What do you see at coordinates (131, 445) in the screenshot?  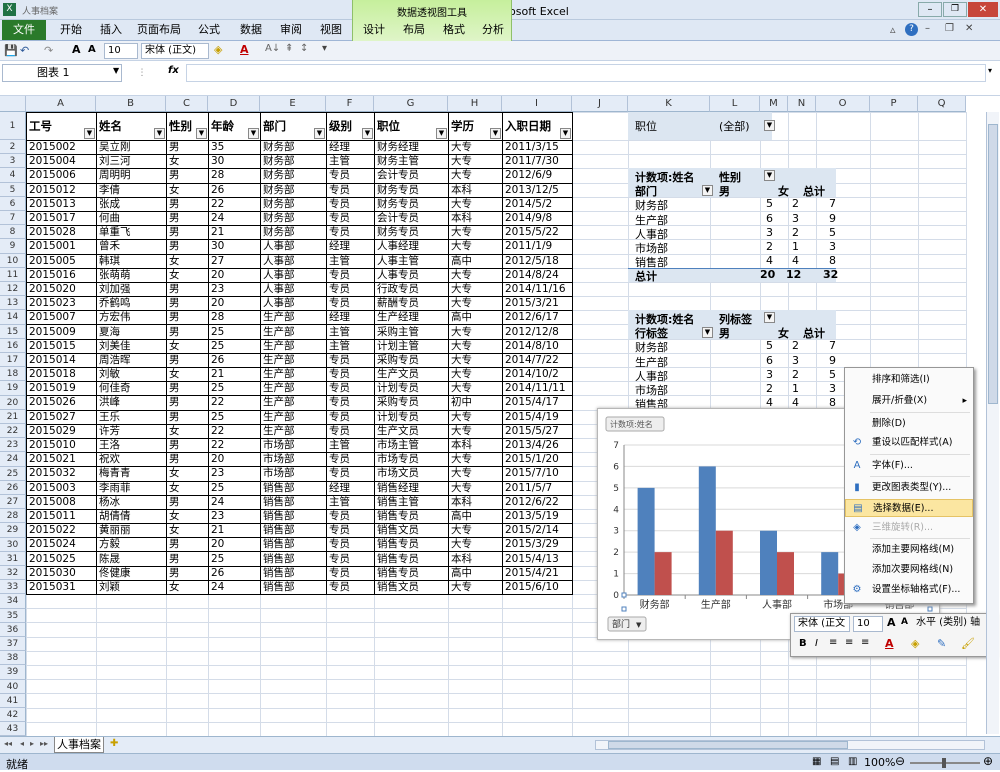 I see `cell: 王洛` at bounding box center [131, 445].